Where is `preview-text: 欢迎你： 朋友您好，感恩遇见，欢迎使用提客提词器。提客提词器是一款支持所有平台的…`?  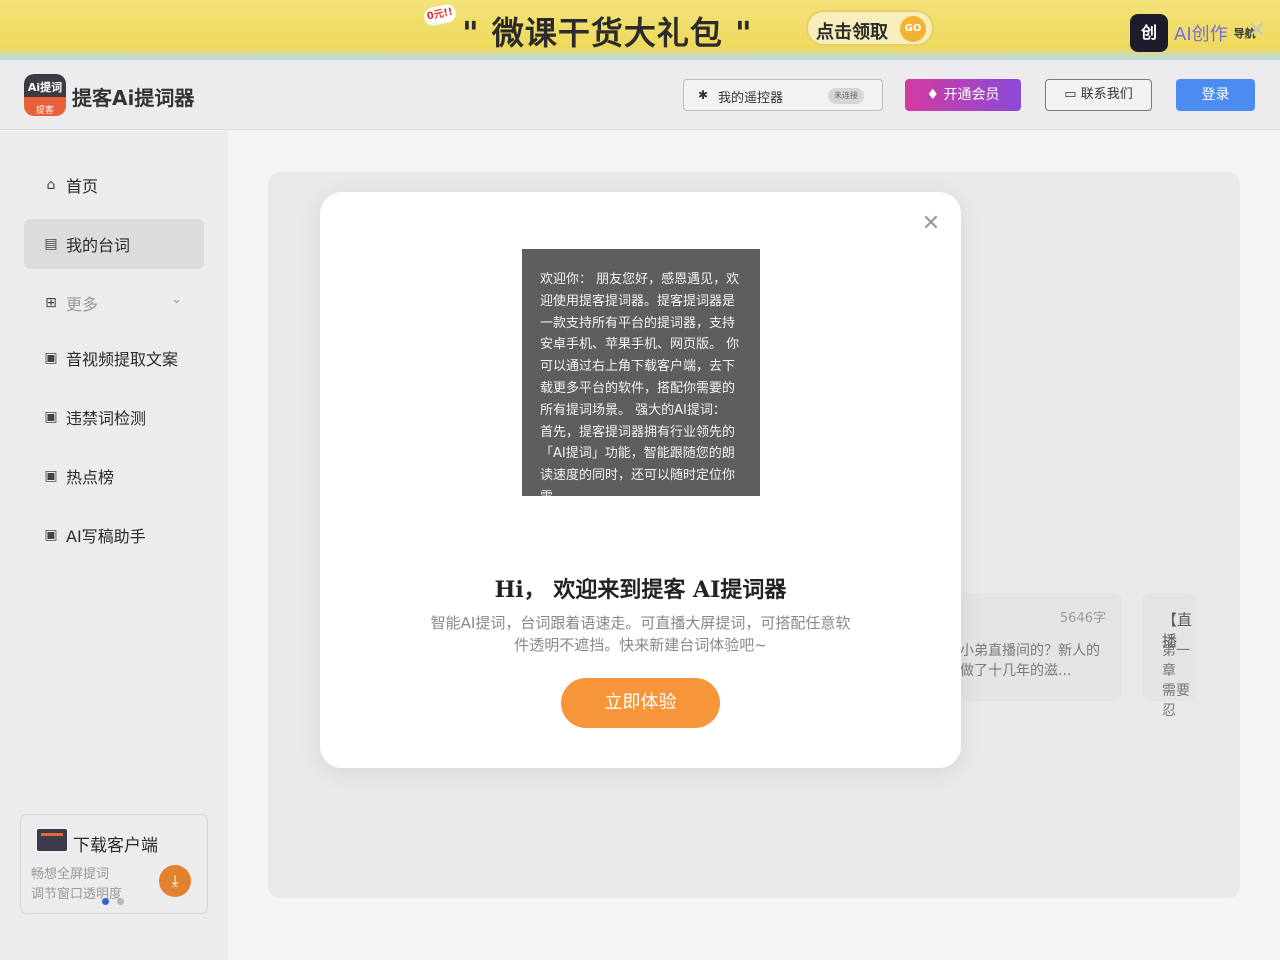
preview-text: 欢迎你： 朋友您好，感恩遇见，欢迎使用提客提词器。提客提词器是一款支持所有平台的… is located at coordinates (640, 384).